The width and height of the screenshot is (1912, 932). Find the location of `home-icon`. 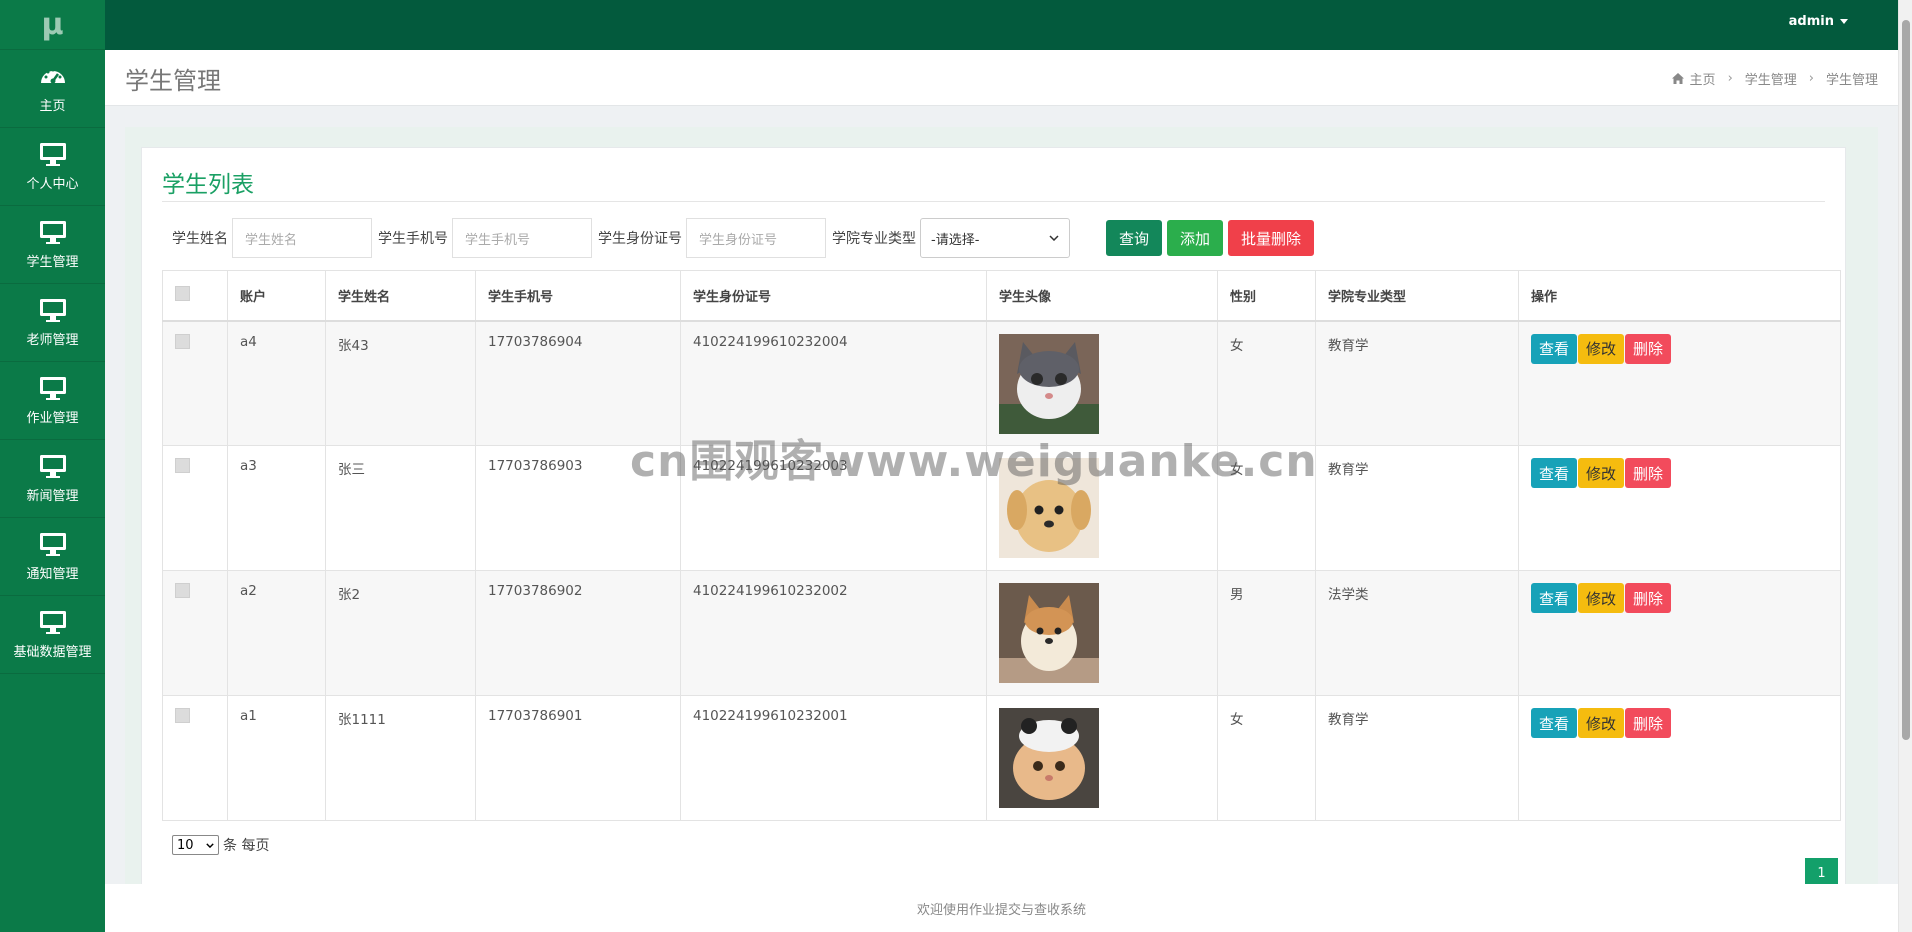

home-icon is located at coordinates (1677, 78).